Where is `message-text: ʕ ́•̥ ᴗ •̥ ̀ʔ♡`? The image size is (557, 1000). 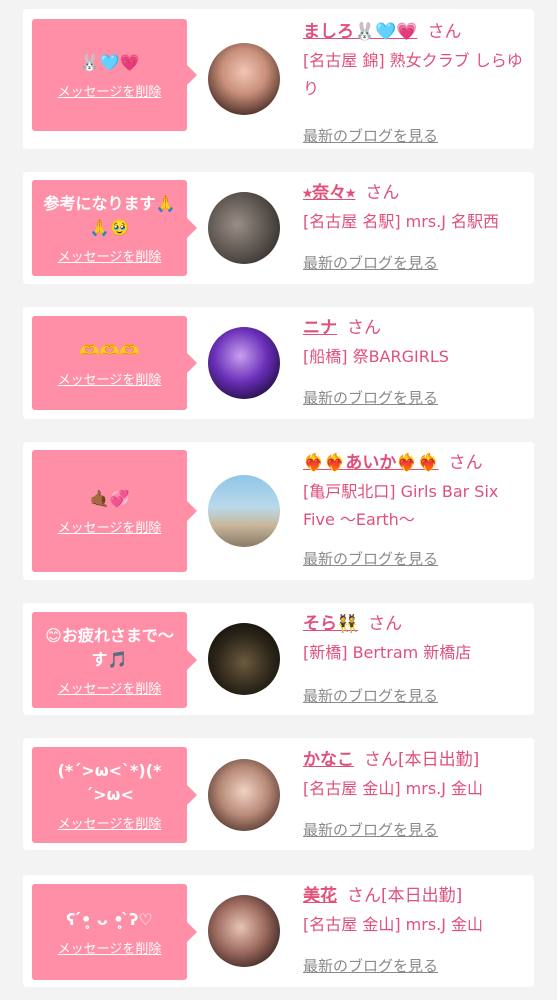 message-text: ʕ ́•̥ ᴗ •̥ ̀ʔ♡ is located at coordinates (109, 919).